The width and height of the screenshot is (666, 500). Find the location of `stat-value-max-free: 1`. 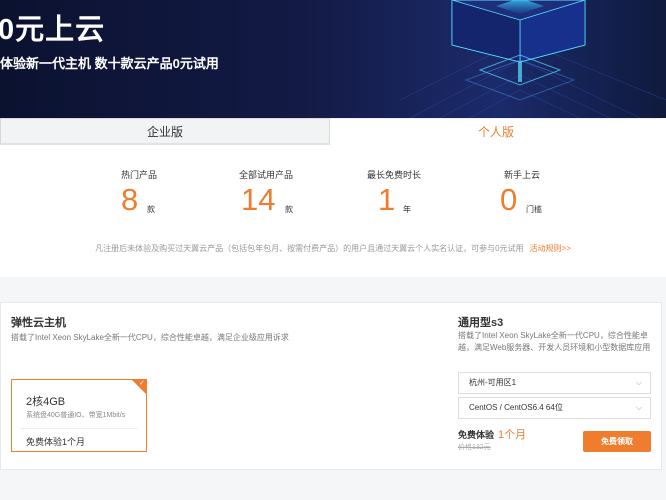

stat-value-max-free: 1 is located at coordinates (387, 199).